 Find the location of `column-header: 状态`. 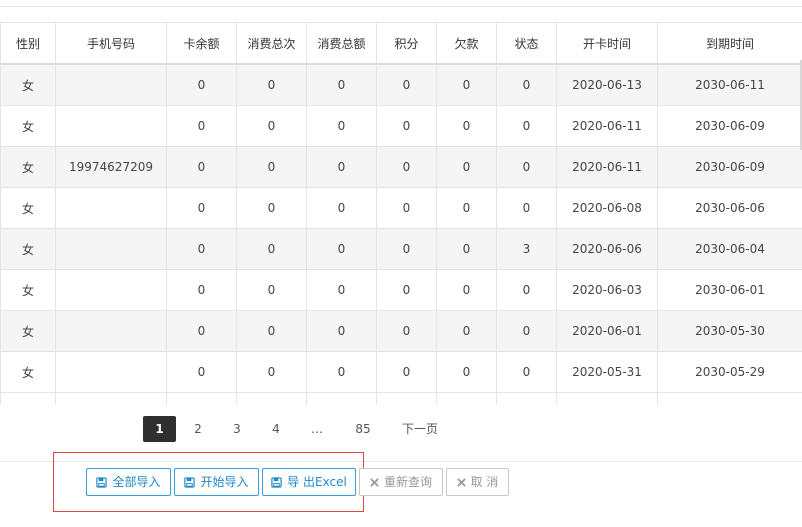

column-header: 状态 is located at coordinates (526, 43).